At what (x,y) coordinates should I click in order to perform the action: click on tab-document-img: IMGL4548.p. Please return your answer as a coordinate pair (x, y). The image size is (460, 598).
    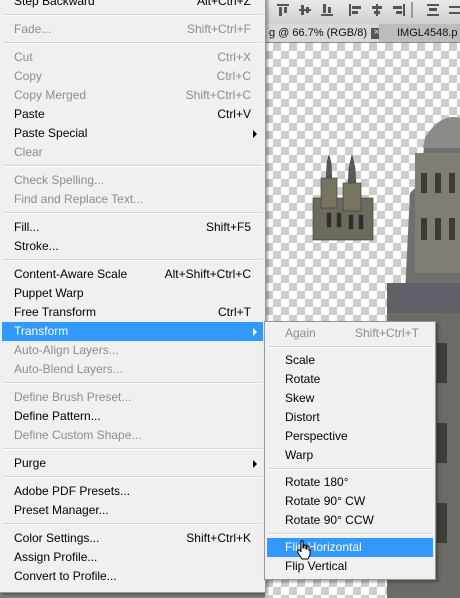
    Looking at the image, I should click on (425, 33).